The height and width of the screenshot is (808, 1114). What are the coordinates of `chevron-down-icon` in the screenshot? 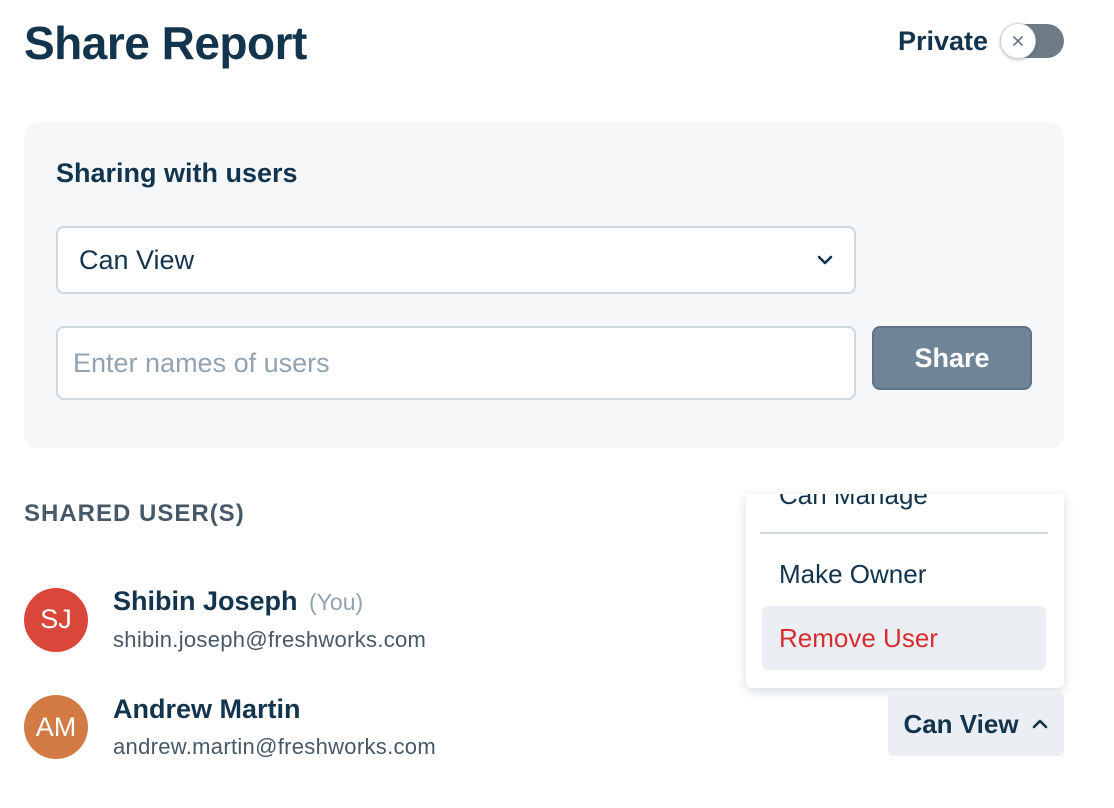 It's located at (825, 260).